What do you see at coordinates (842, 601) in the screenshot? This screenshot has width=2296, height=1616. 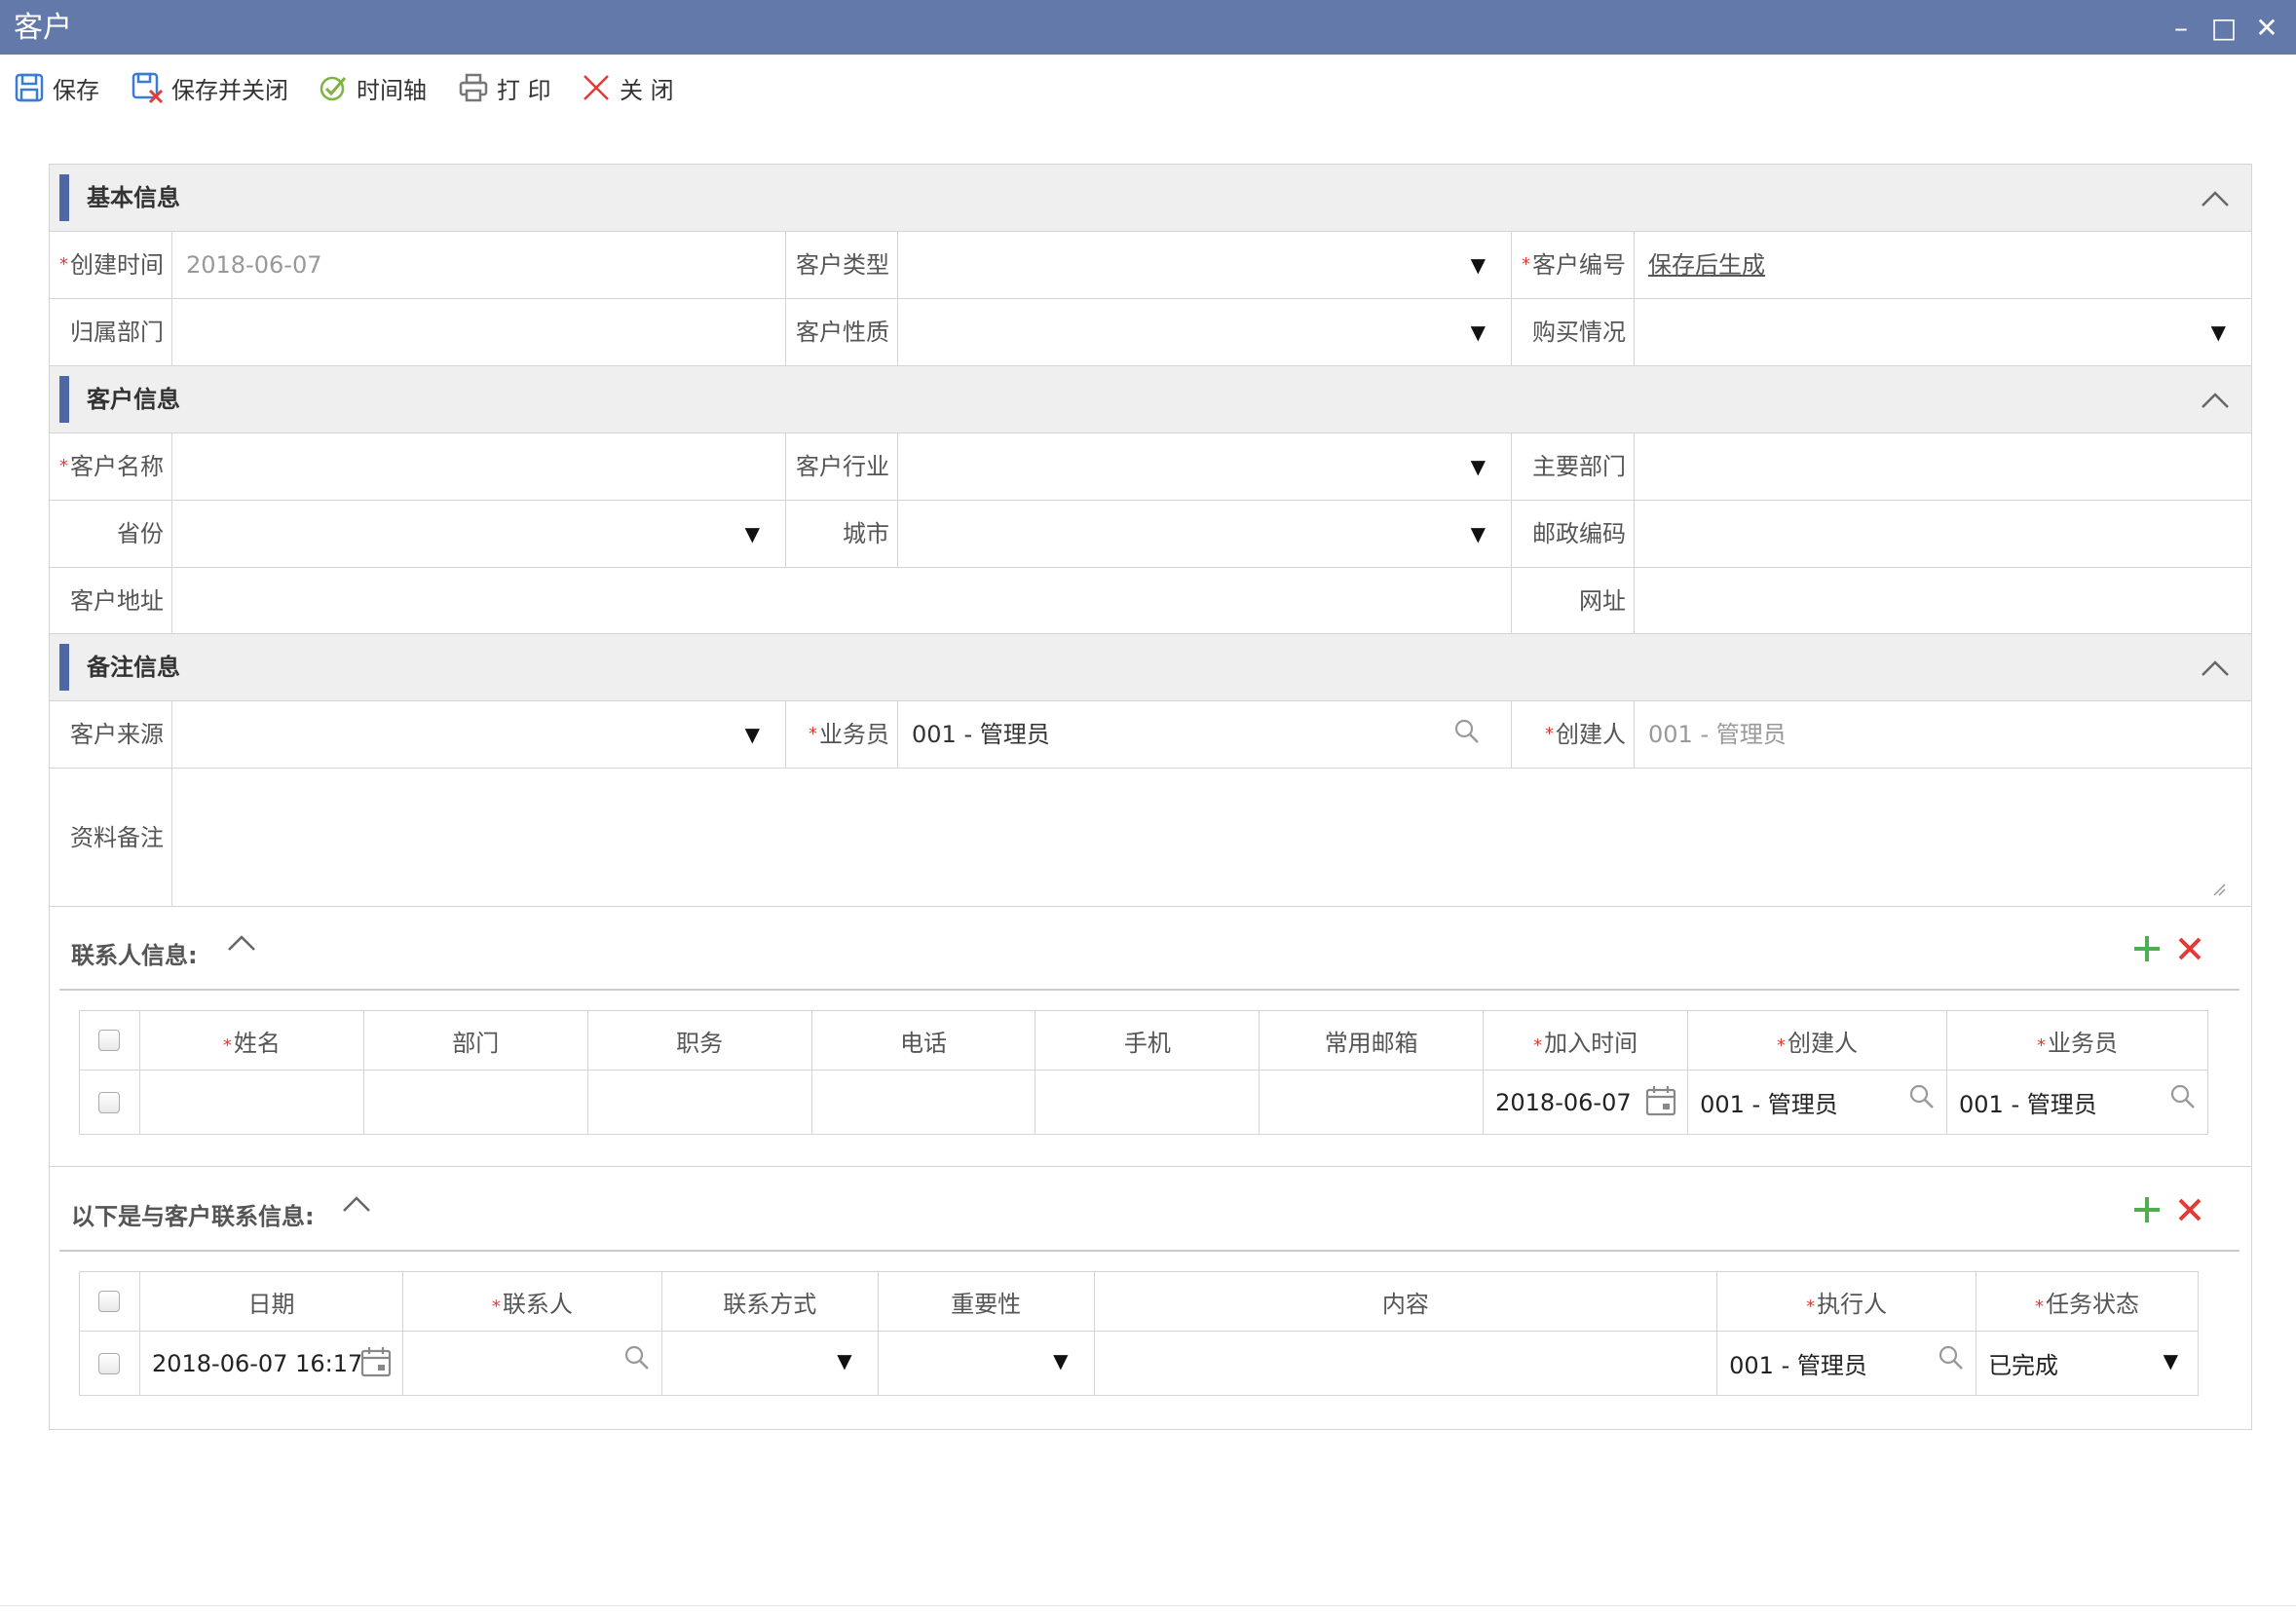 I see `address-field` at bounding box center [842, 601].